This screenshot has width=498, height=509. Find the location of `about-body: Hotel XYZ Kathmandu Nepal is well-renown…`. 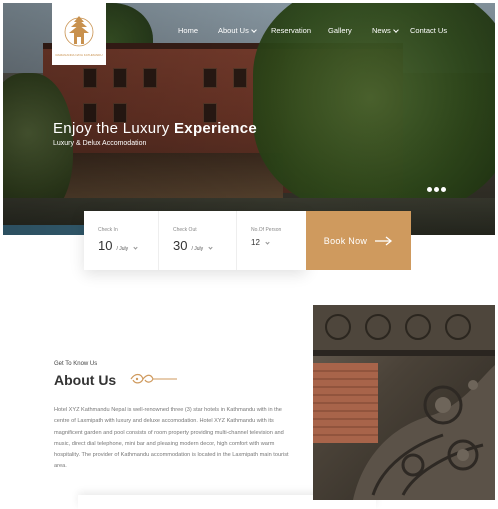

about-body: Hotel XYZ Kathmandu Nepal is well-renown… is located at coordinates (171, 438).